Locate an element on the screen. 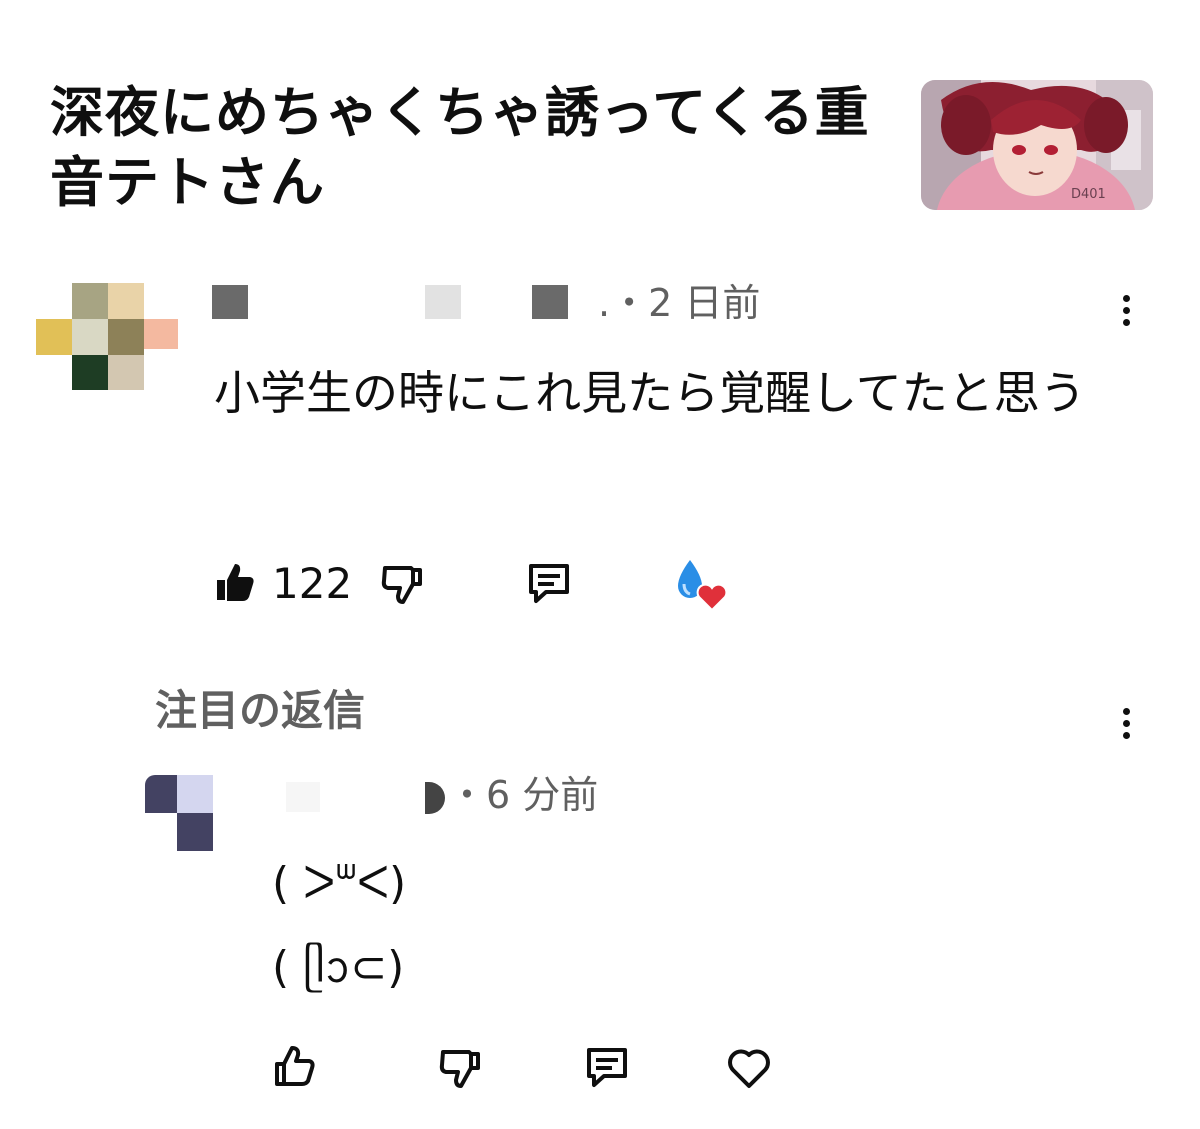 The width and height of the screenshot is (1200, 1129). comment-more-button is located at coordinates (1126, 311).